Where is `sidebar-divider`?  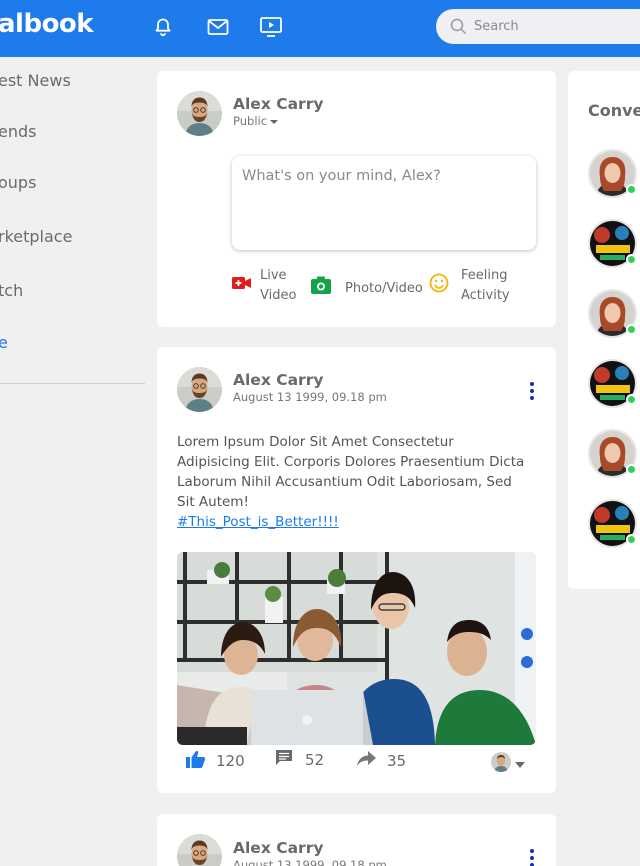 sidebar-divider is located at coordinates (72, 383).